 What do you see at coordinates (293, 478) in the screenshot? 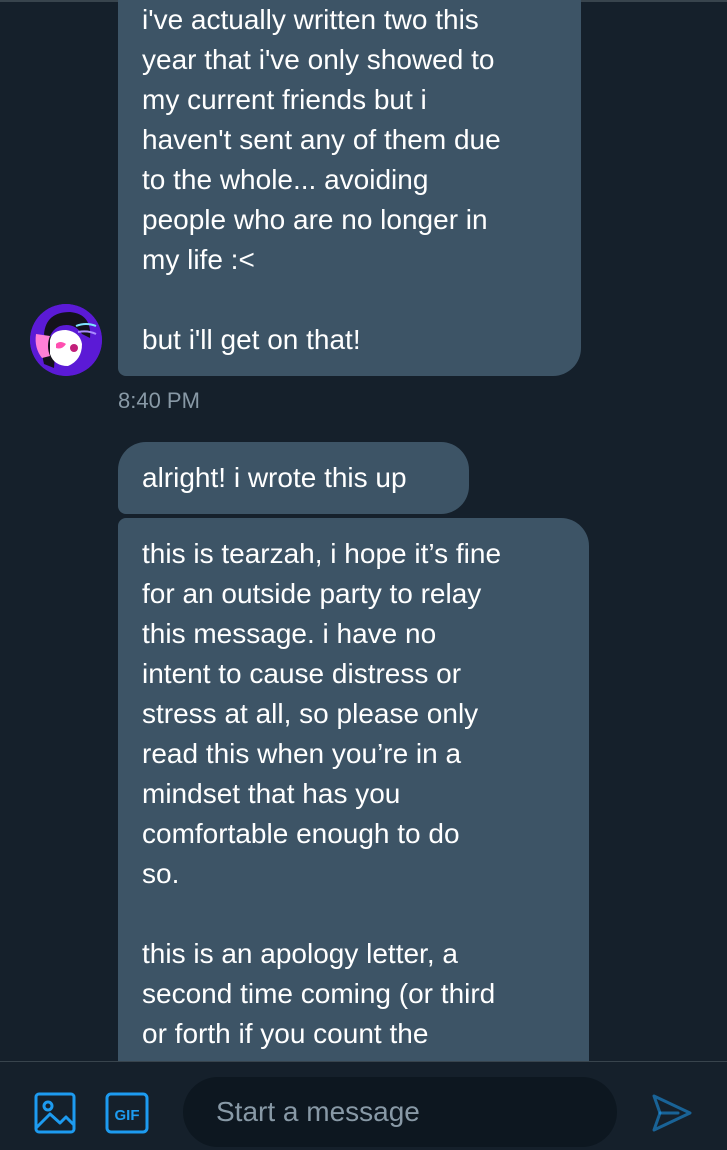
I see `message-bubble-2: alright! i wrote this up` at bounding box center [293, 478].